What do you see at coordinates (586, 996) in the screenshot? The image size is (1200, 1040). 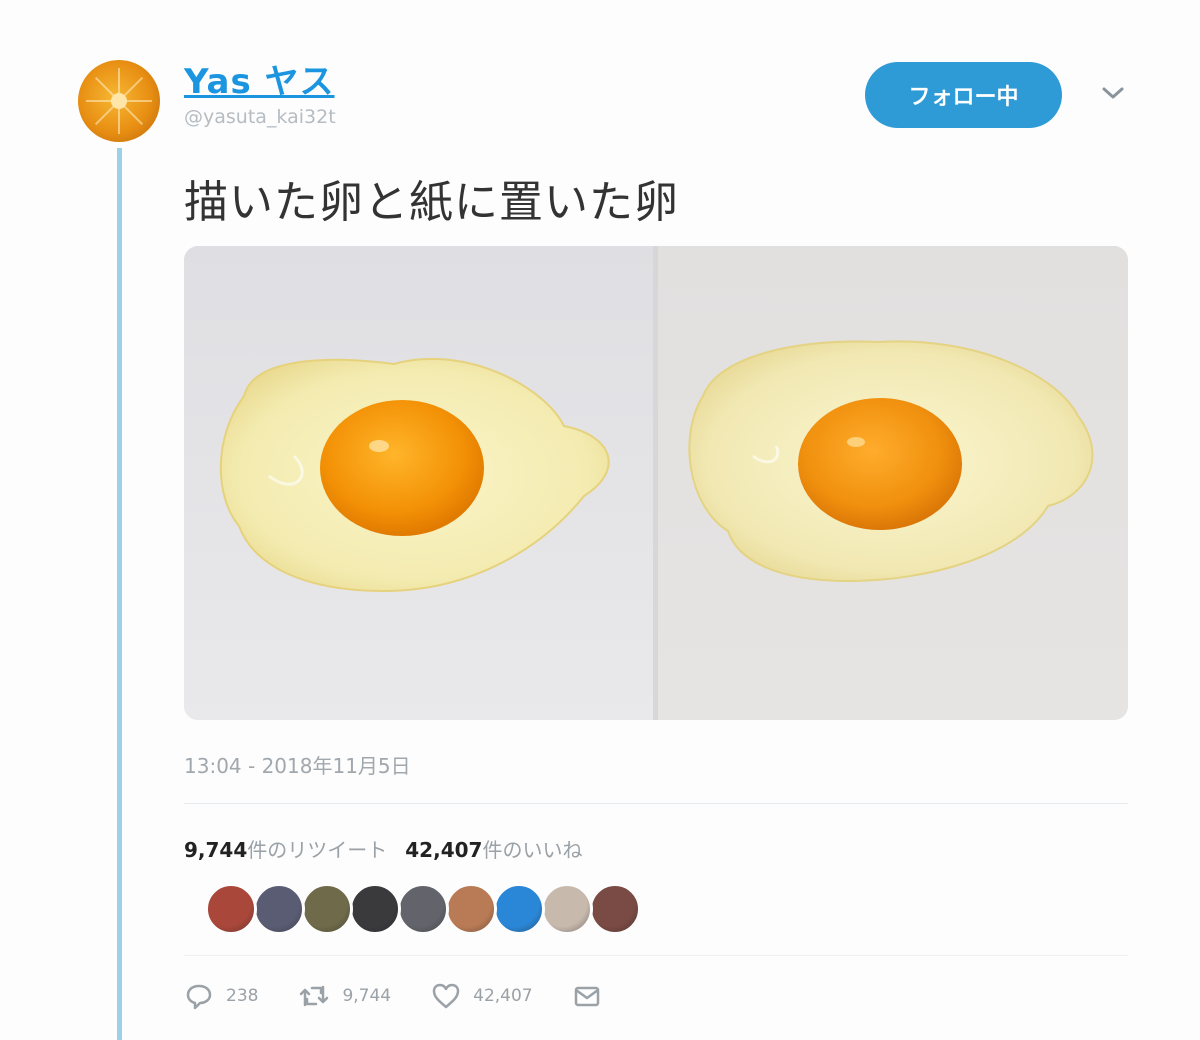 I see `envelope-icon` at bounding box center [586, 996].